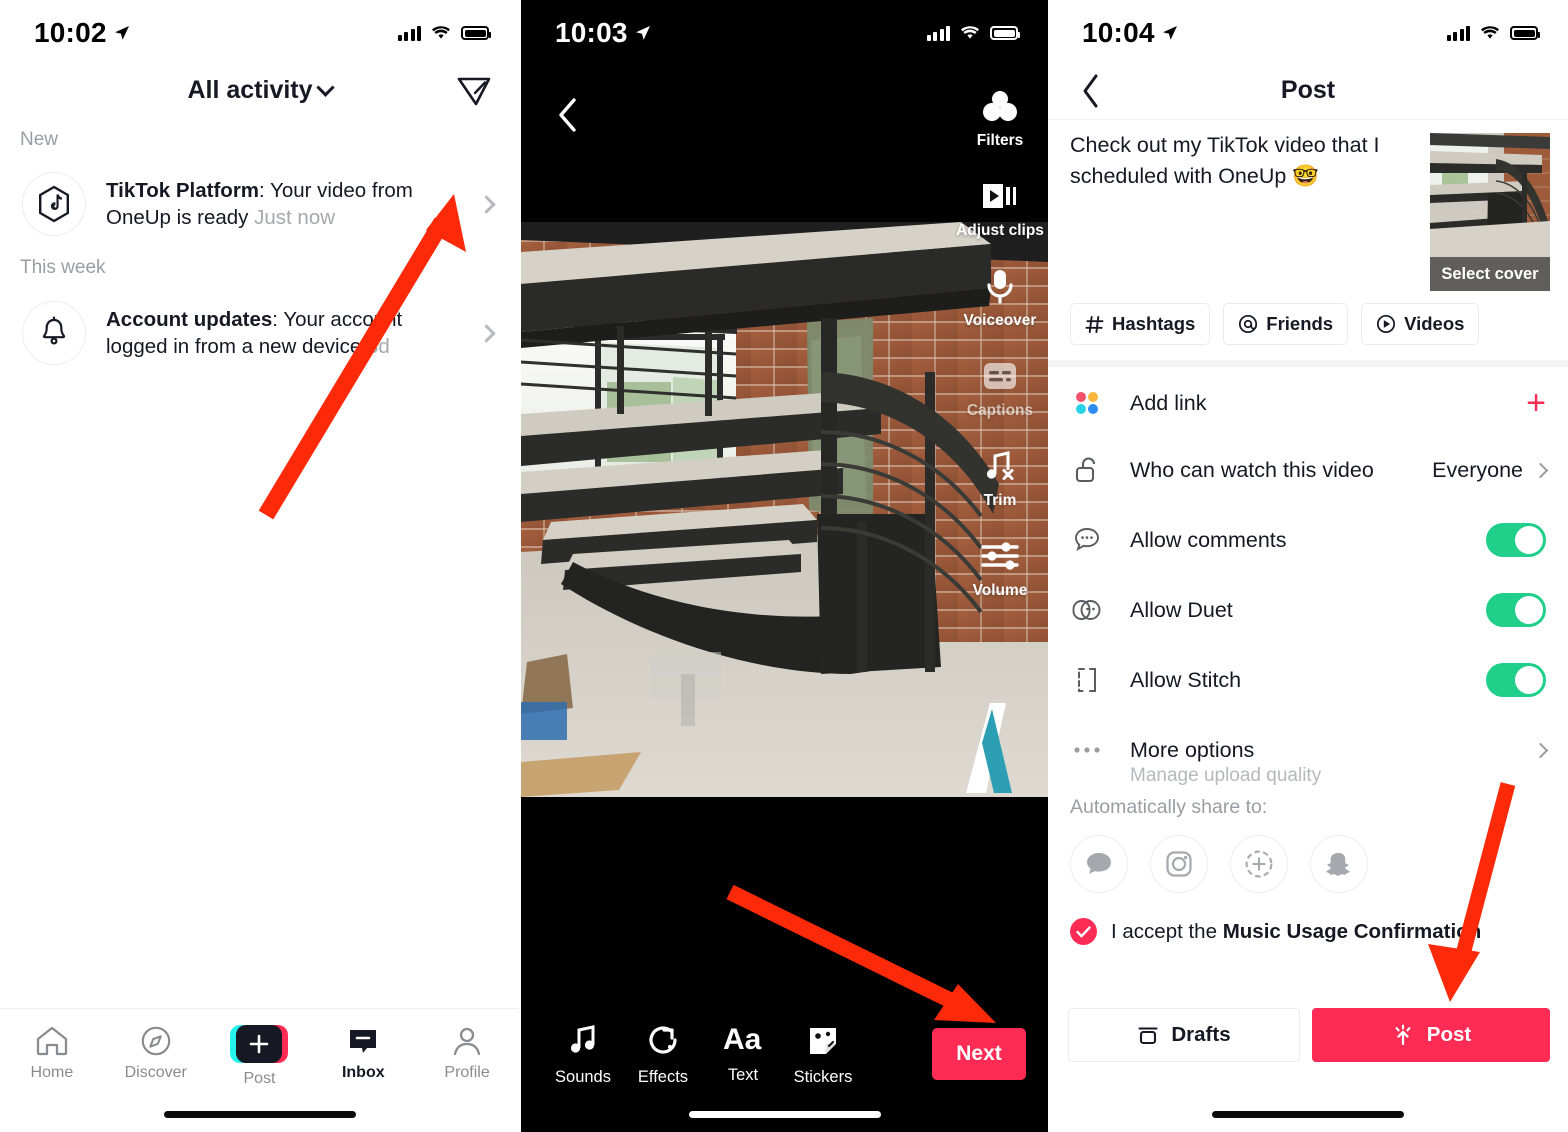 This screenshot has width=1568, height=1132. I want to click on select-cover-thumbnail: Select cover, so click(1490, 212).